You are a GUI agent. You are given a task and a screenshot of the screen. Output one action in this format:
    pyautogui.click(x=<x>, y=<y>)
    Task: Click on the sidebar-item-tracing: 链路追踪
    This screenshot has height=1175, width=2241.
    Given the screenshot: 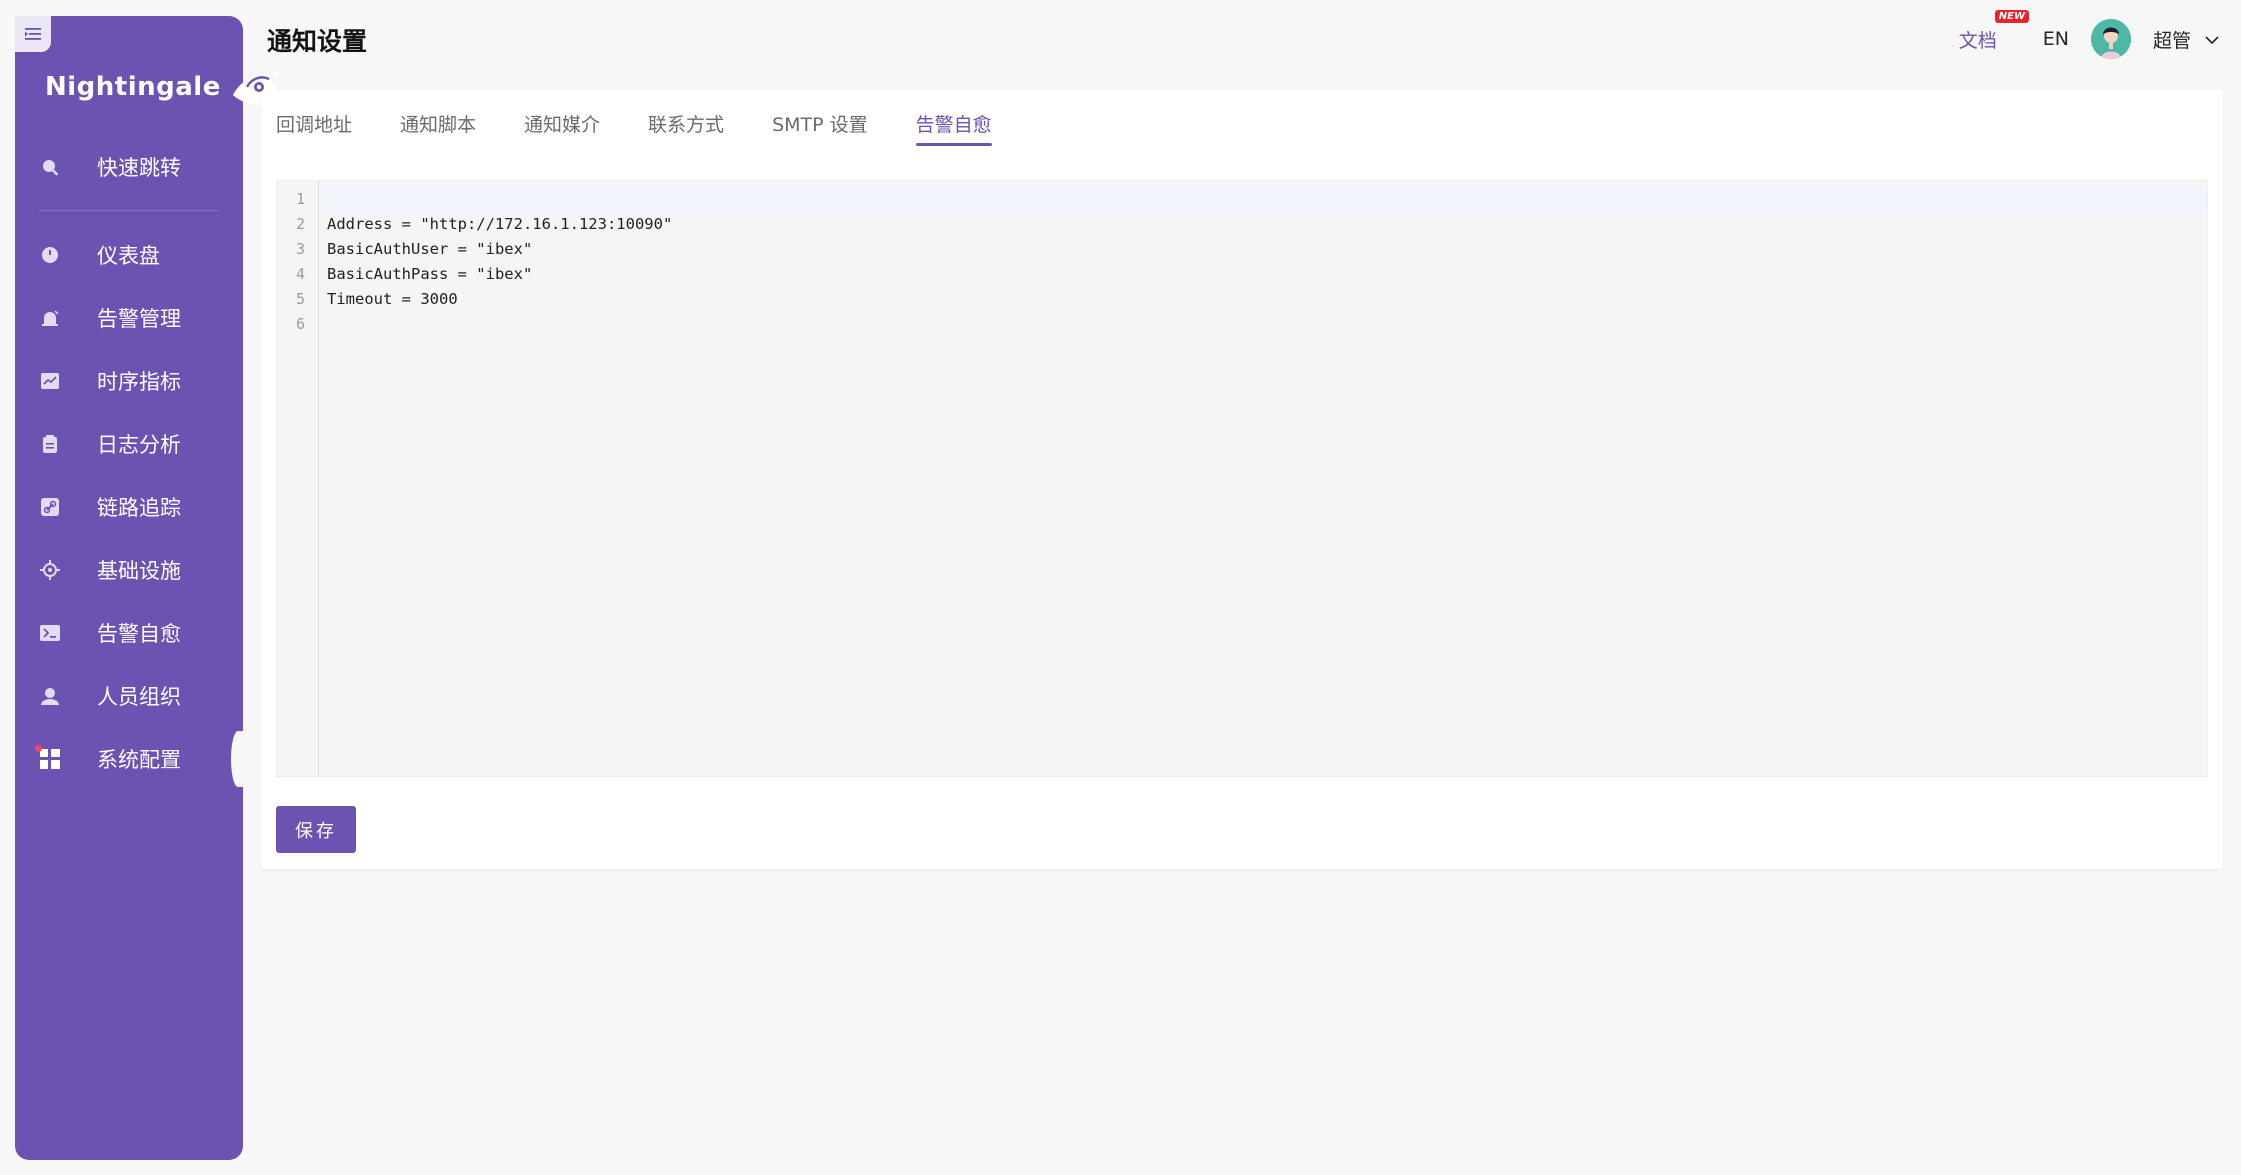 What is the action you would take?
    pyautogui.click(x=129, y=507)
    